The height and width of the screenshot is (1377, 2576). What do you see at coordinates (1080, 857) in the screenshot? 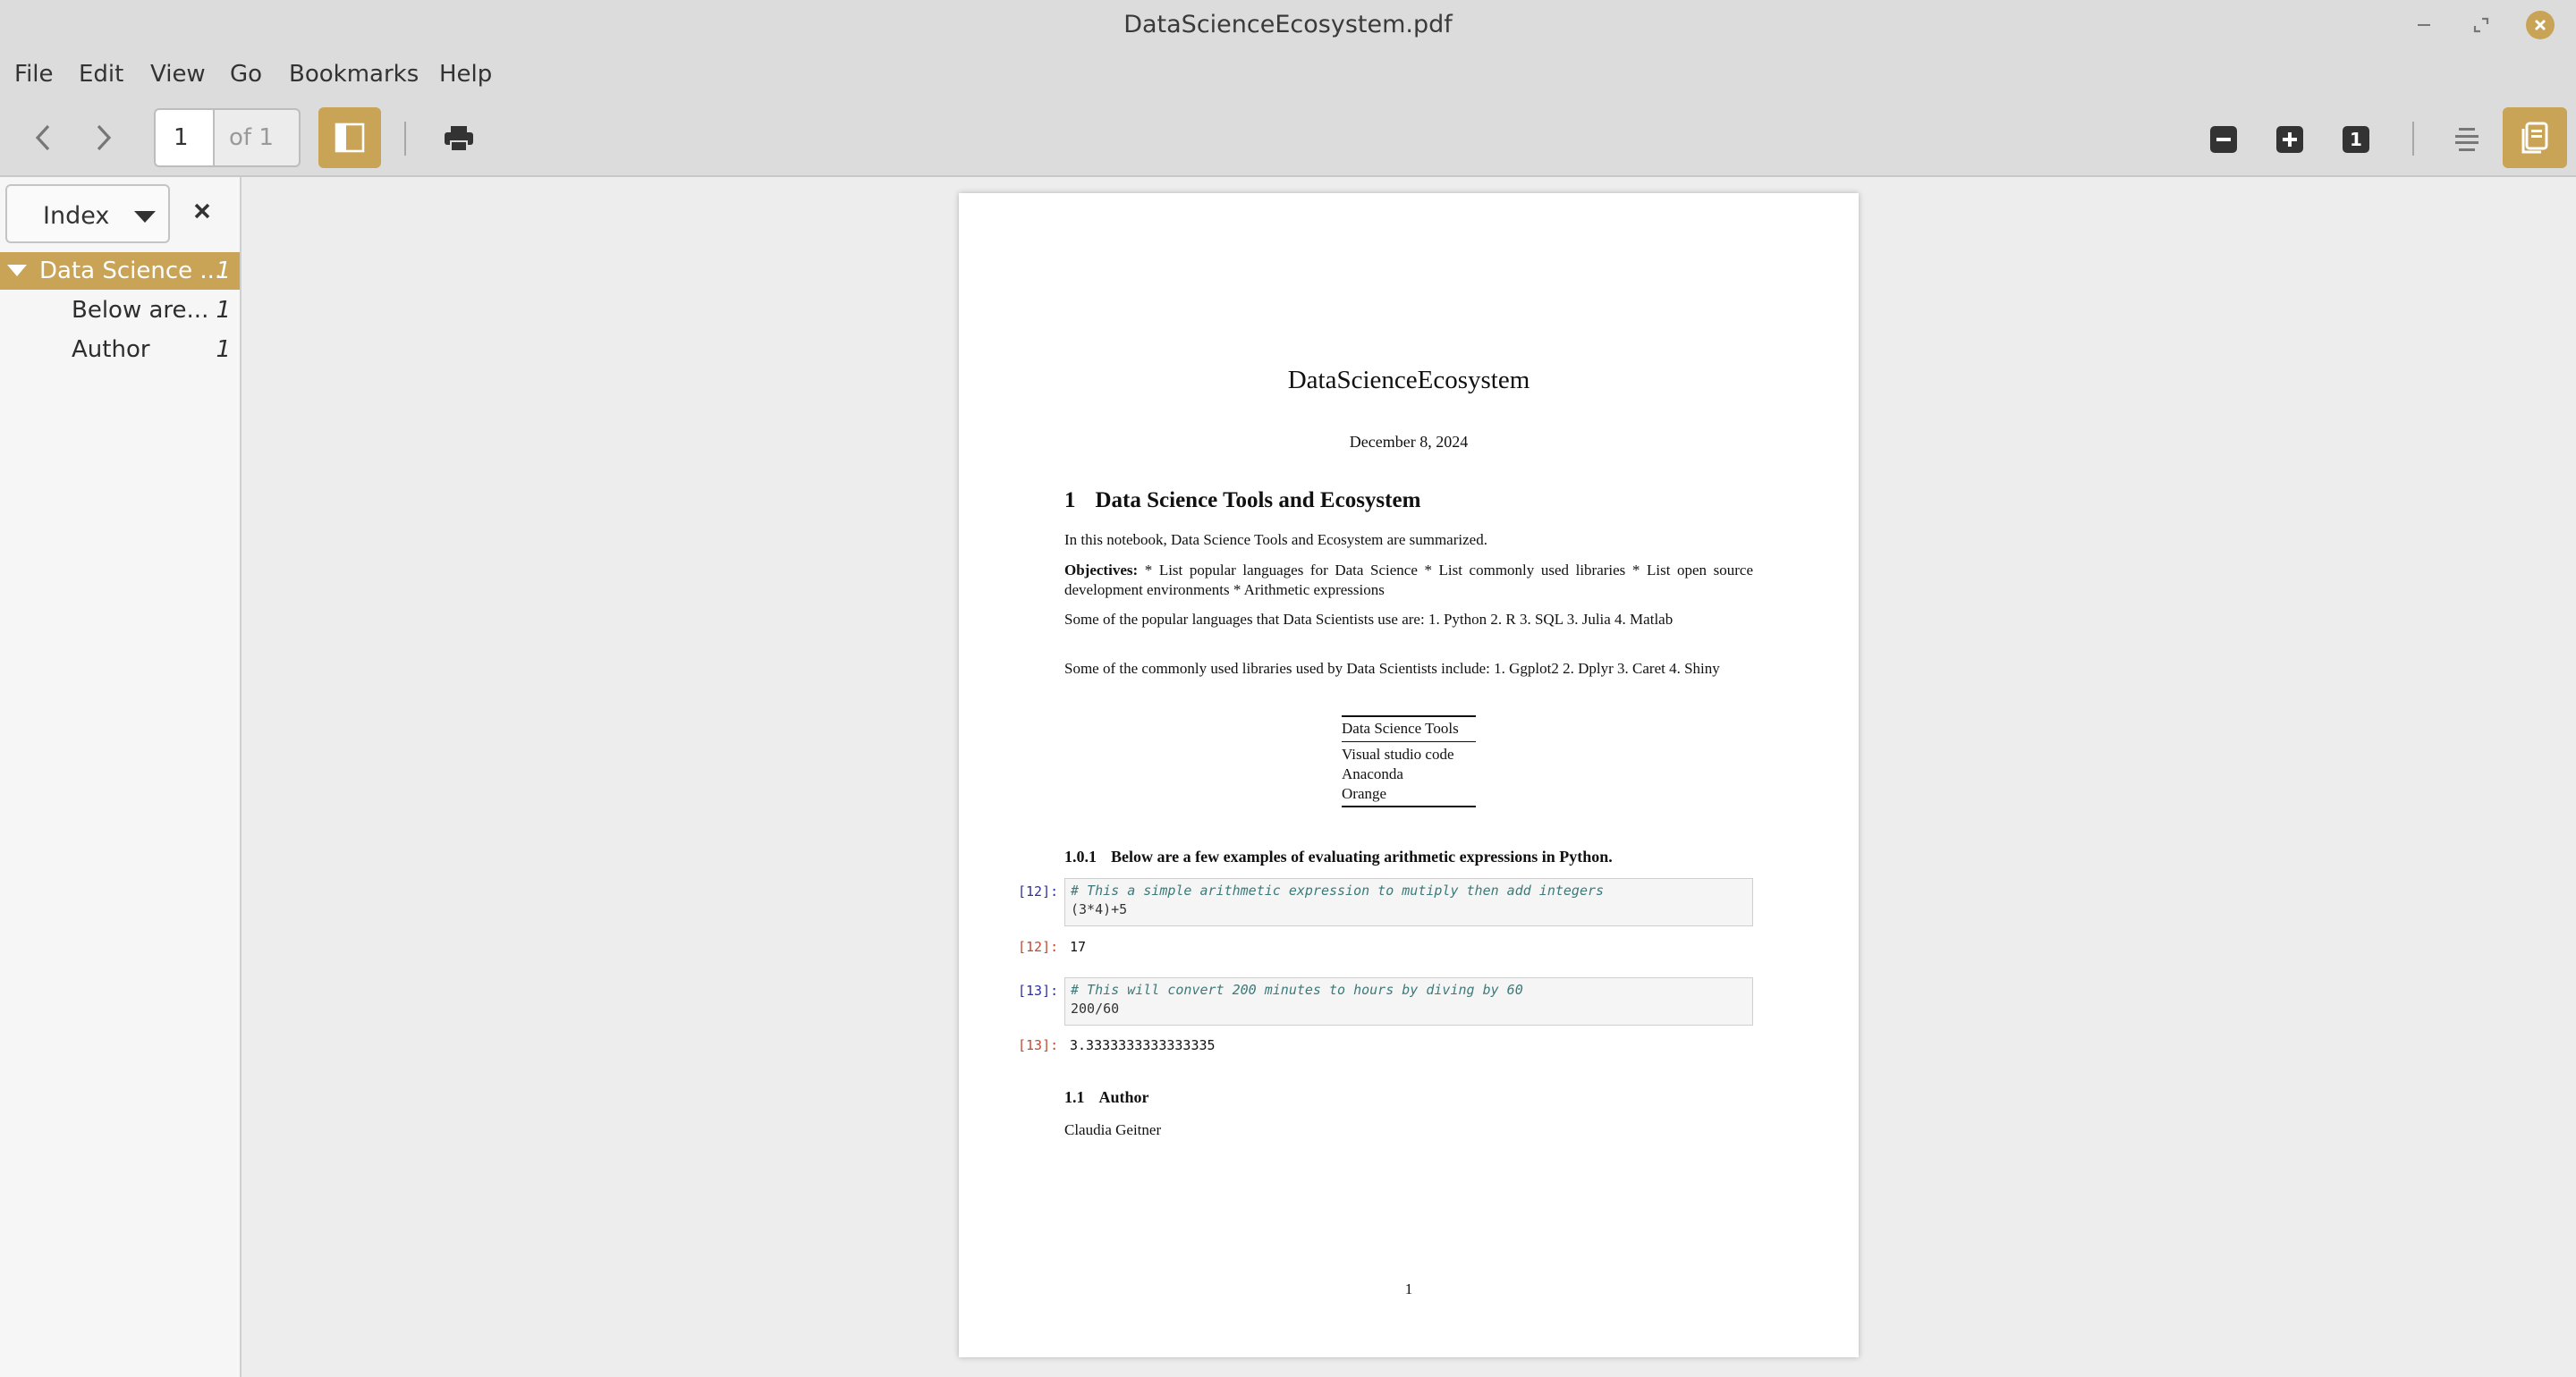
I see `subsection-number: 1.0.1` at bounding box center [1080, 857].